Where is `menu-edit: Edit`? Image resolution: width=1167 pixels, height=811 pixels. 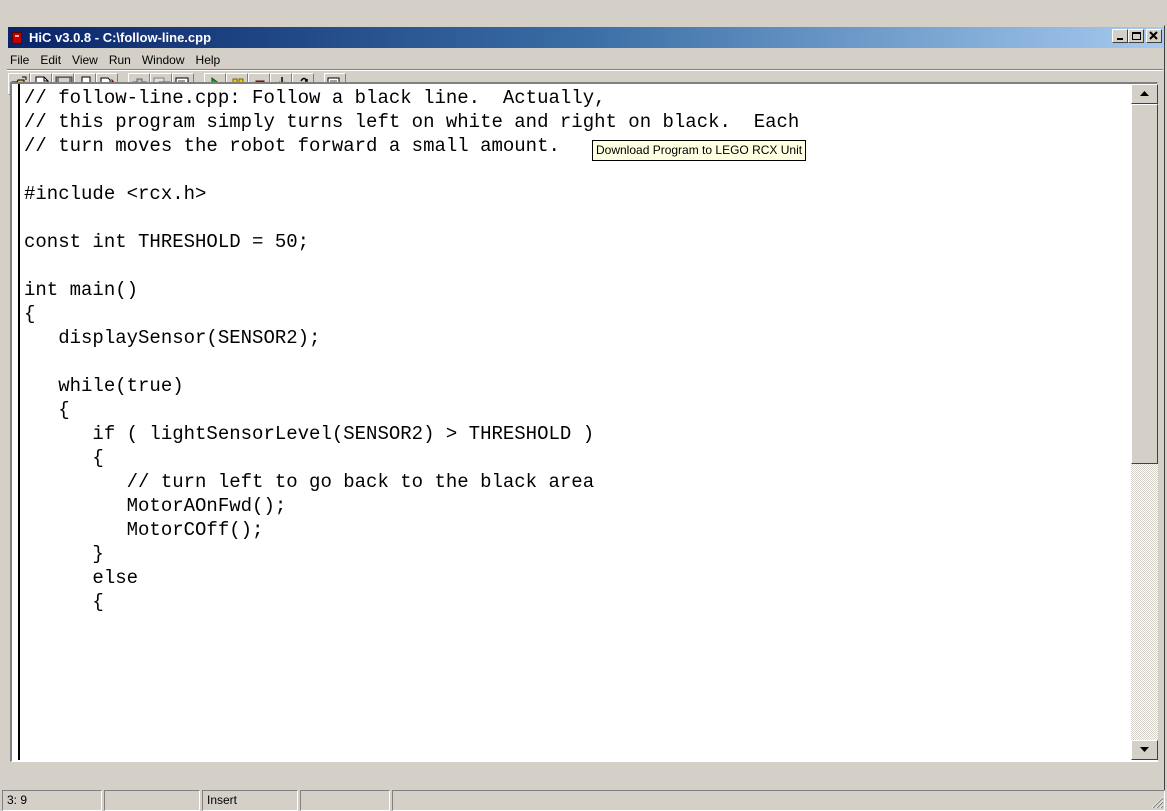
menu-edit: Edit is located at coordinates (51, 60).